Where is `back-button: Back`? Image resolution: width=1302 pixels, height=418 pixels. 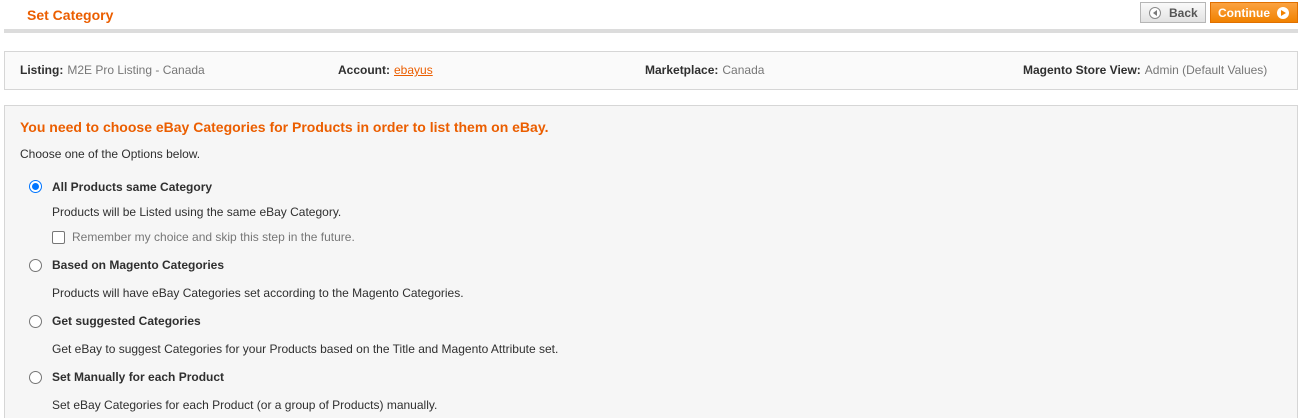
back-button: Back is located at coordinates (1173, 12).